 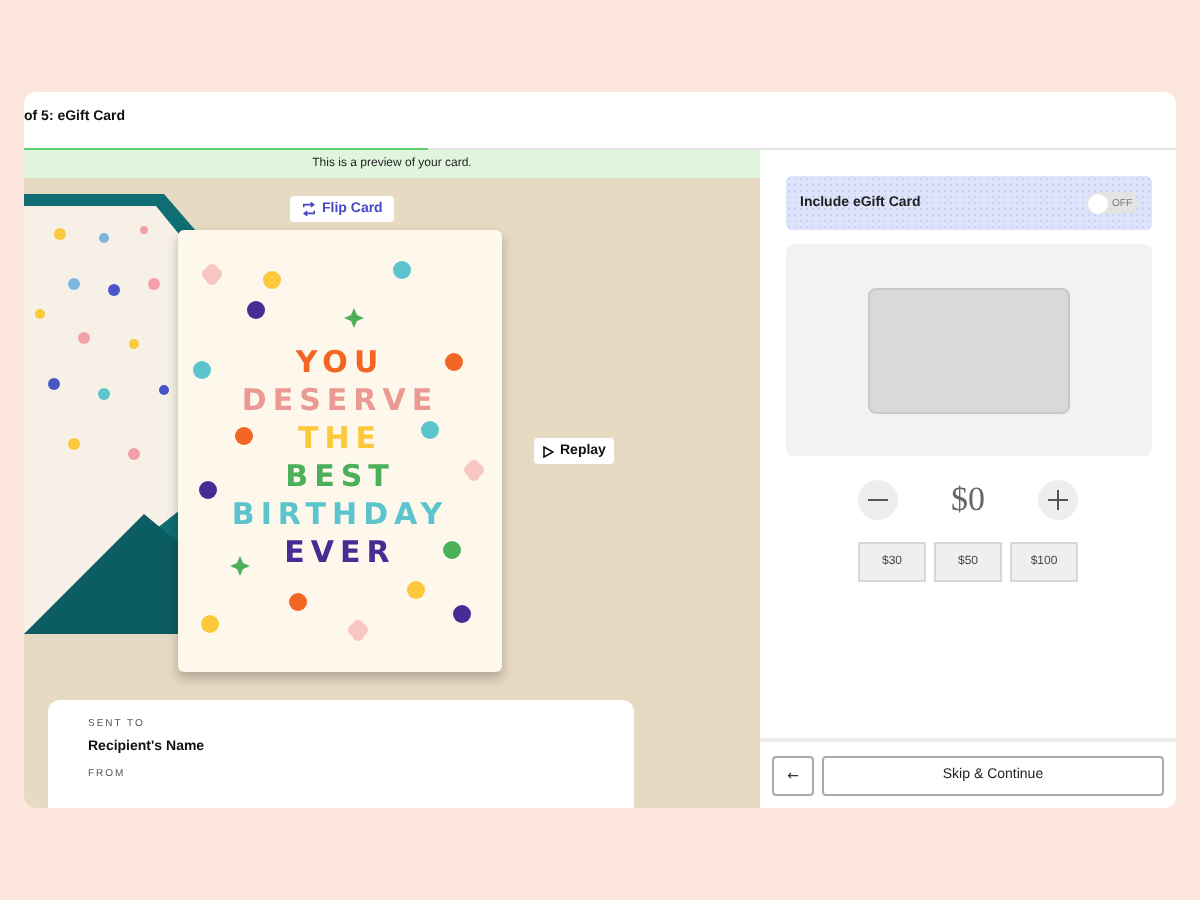 What do you see at coordinates (309, 209) in the screenshot?
I see `flip-icon` at bounding box center [309, 209].